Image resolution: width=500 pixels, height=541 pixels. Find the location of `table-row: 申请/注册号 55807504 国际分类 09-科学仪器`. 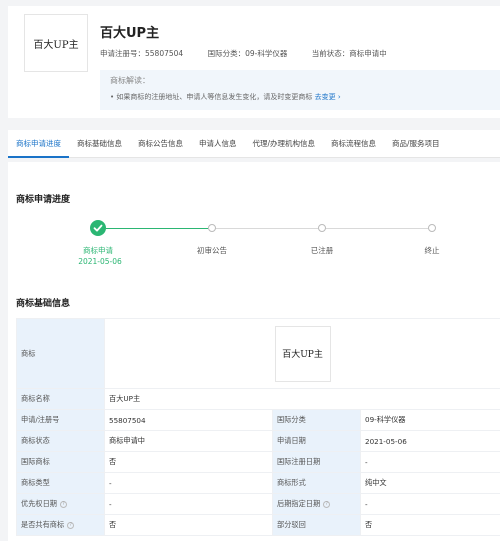

table-row: 申请/注册号 55807504 国际分类 09-科学仪器 is located at coordinates (258, 420).